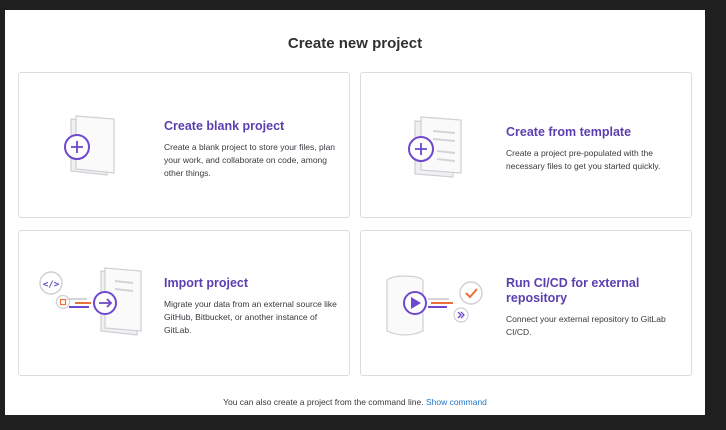  What do you see at coordinates (434, 305) in the screenshot?
I see `play-pipeline-icon` at bounding box center [434, 305].